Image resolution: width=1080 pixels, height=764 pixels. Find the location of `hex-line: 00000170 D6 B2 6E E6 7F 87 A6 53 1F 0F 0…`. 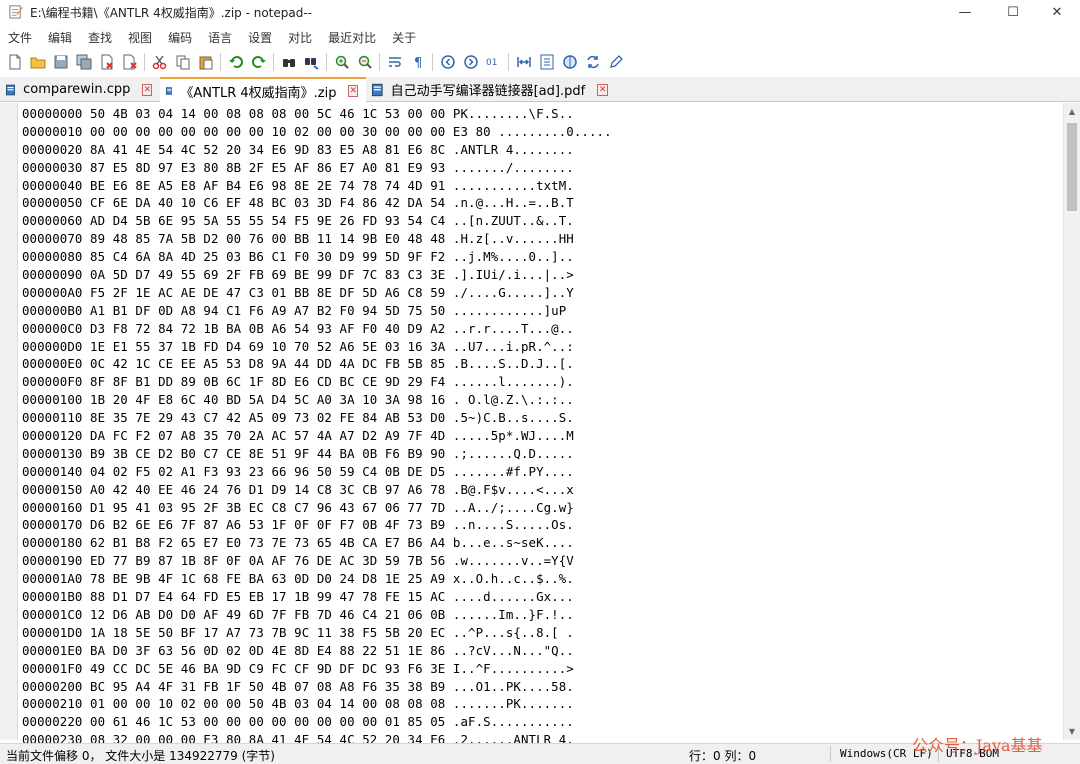

hex-line: 00000170 D6 B2 6E E6 7F 87 A6 53 1F 0F 0… is located at coordinates (540, 525).